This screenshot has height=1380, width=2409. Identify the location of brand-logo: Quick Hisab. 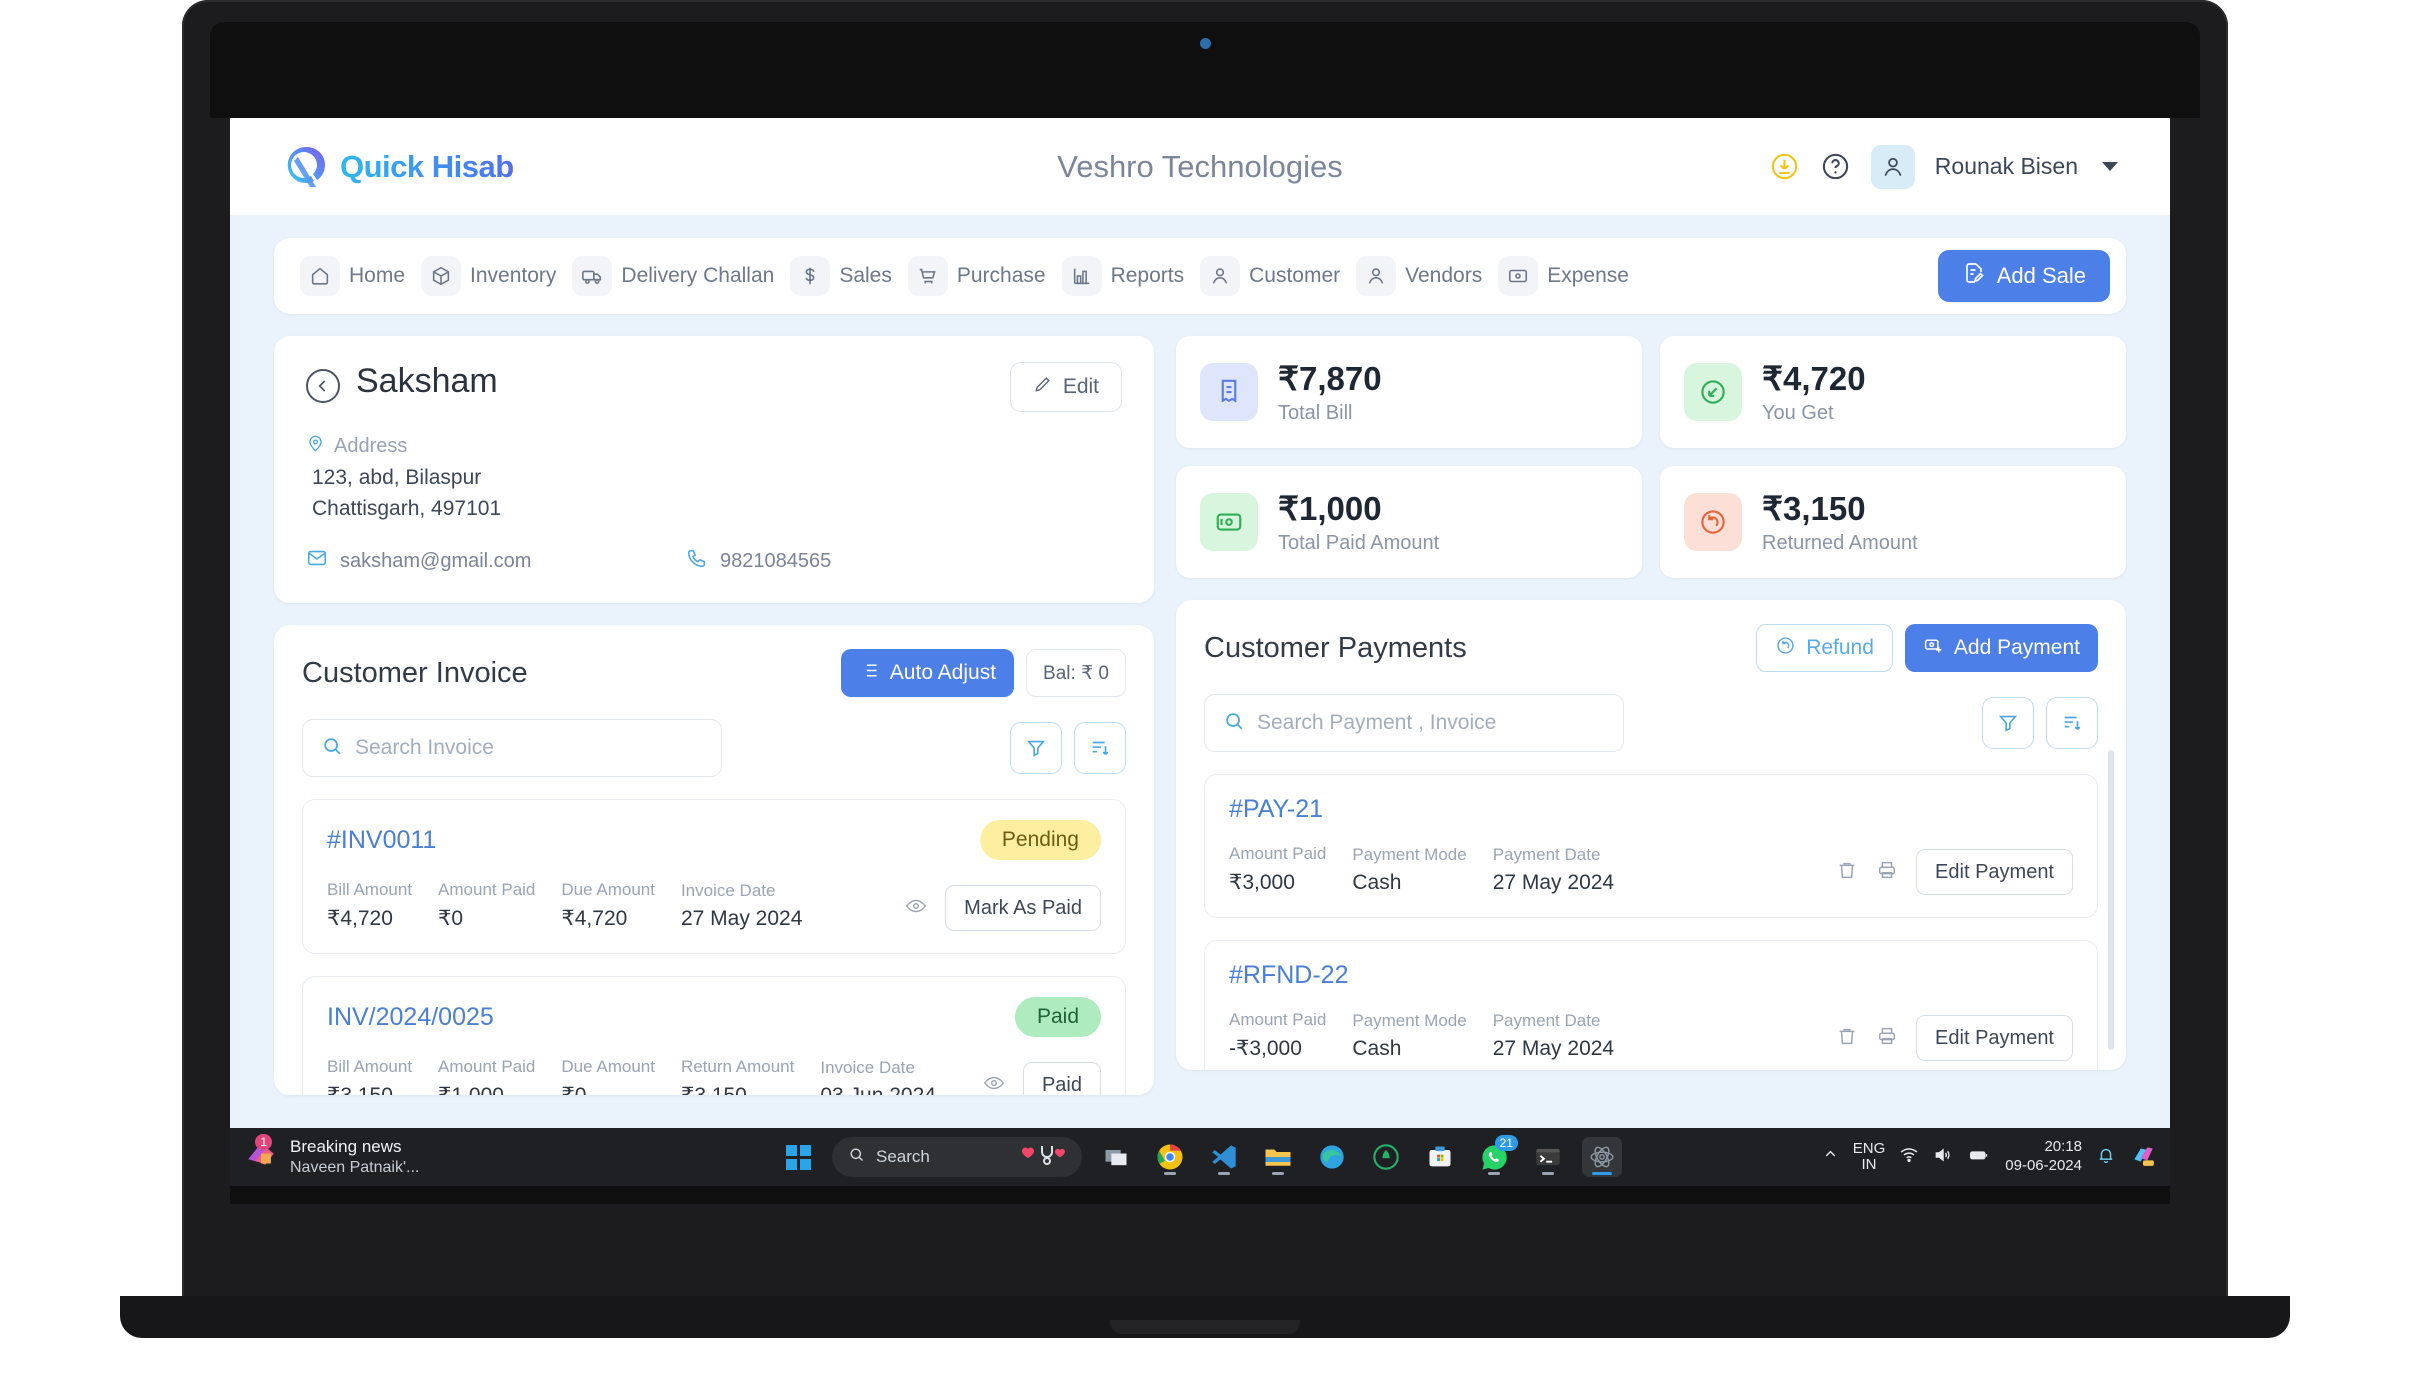
(398, 167).